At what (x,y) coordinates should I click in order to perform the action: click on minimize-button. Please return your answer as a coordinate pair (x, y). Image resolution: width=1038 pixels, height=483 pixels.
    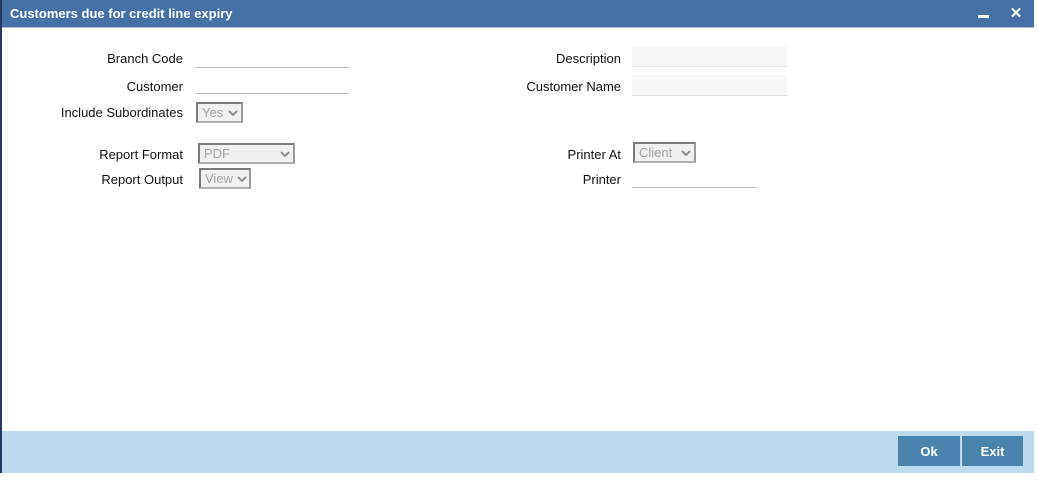
    Looking at the image, I should click on (983, 13).